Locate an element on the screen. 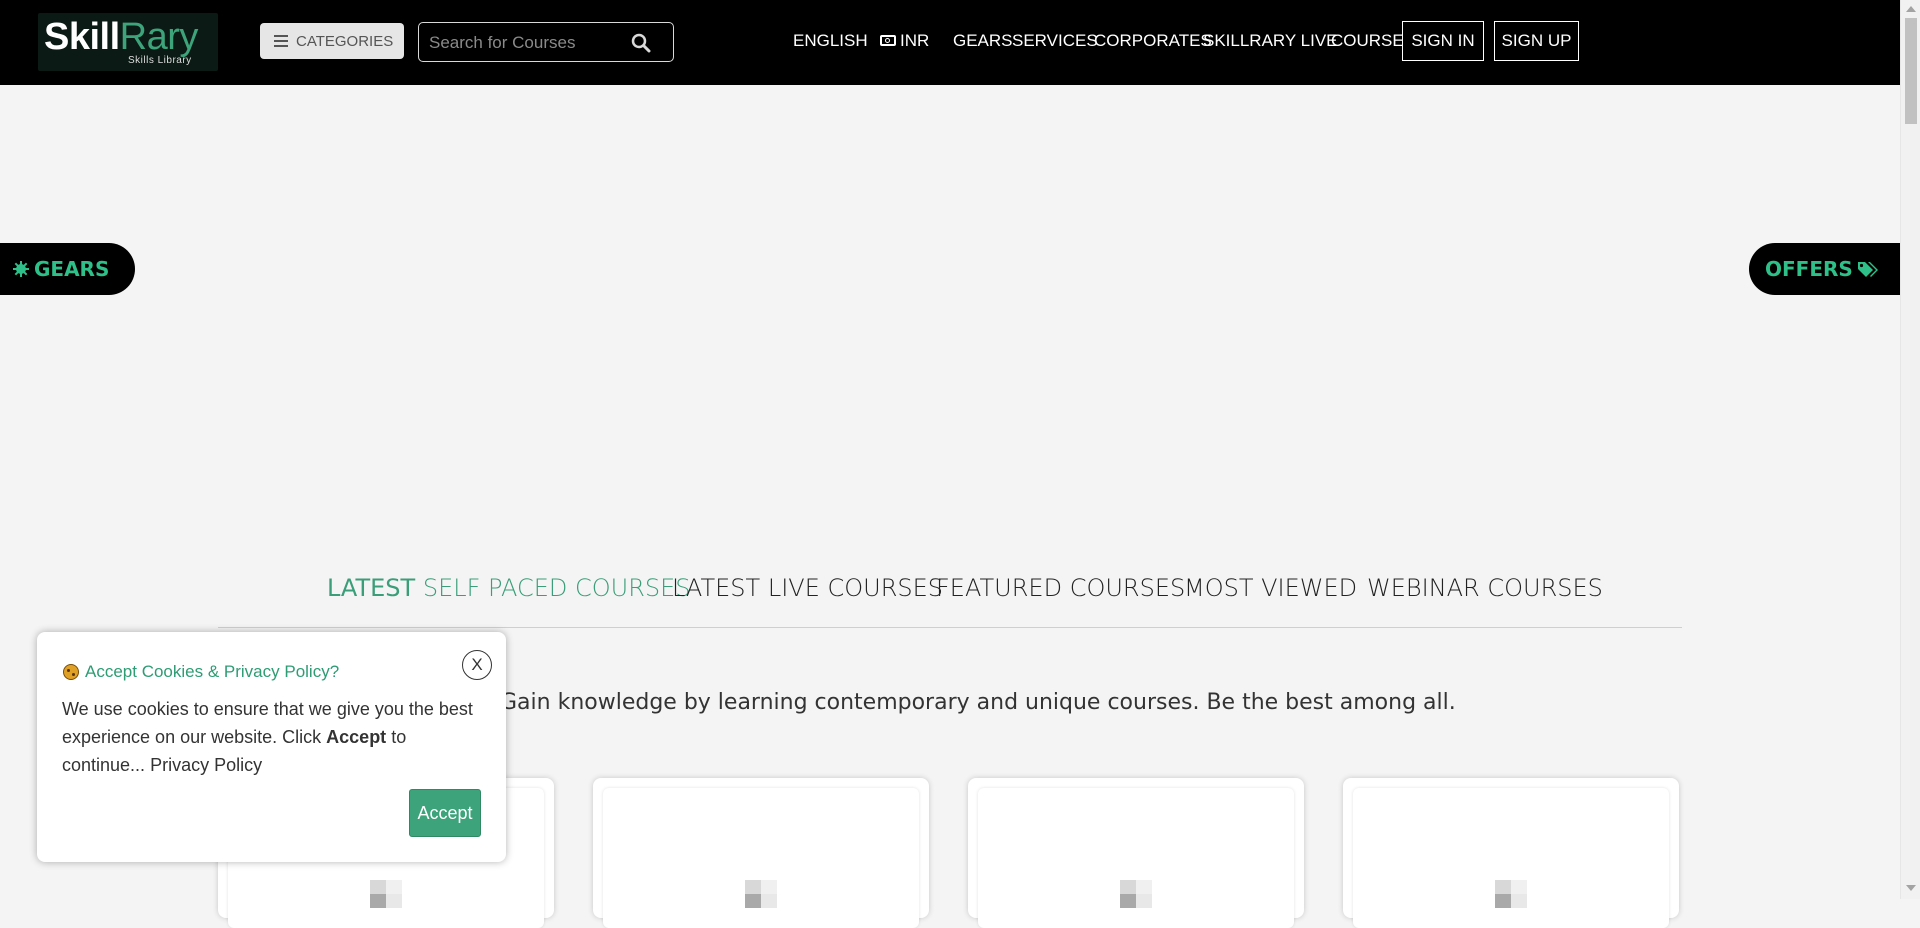  gears-side-tab: GEARS is located at coordinates (67, 269).